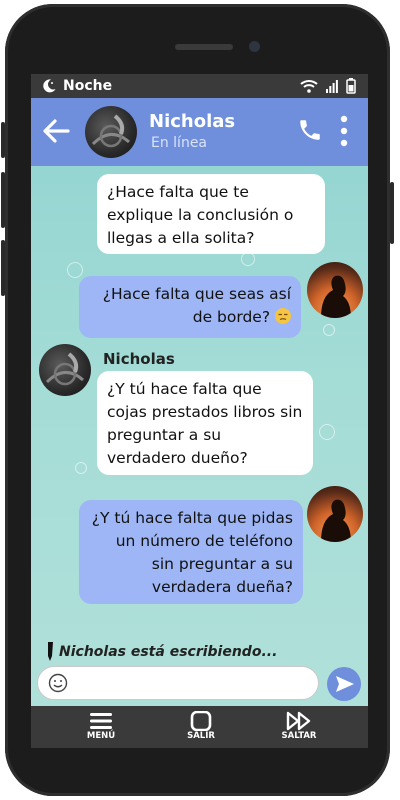 Image resolution: width=400 pixels, height=800 pixels. What do you see at coordinates (139, 359) in the screenshot?
I see `sender-name: Nicholas` at bounding box center [139, 359].